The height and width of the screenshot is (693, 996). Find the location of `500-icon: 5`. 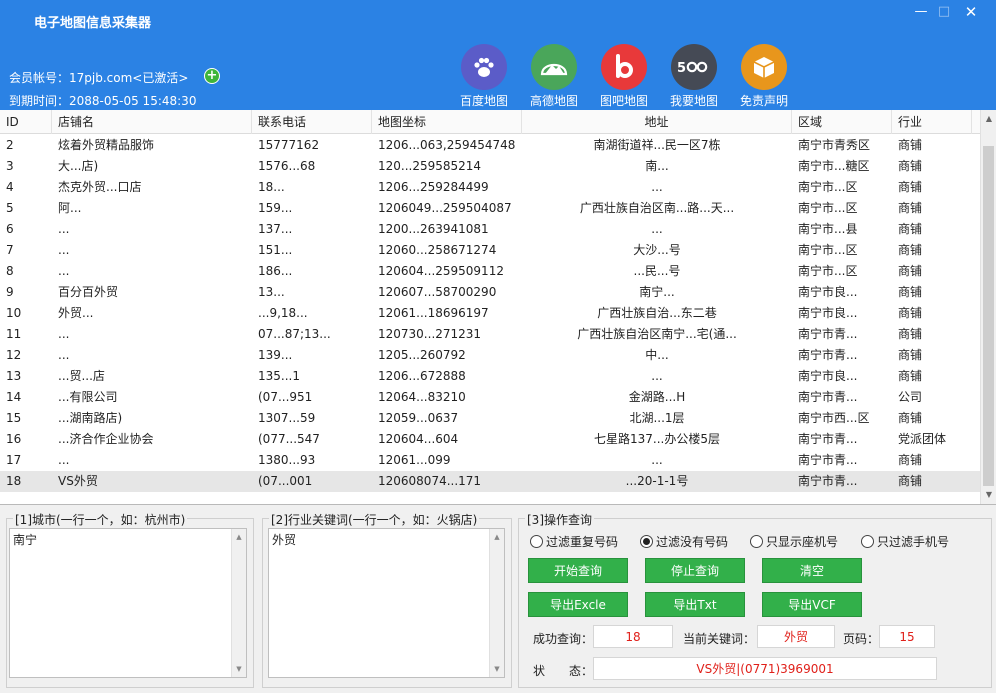

500-icon: 5 is located at coordinates (694, 67).